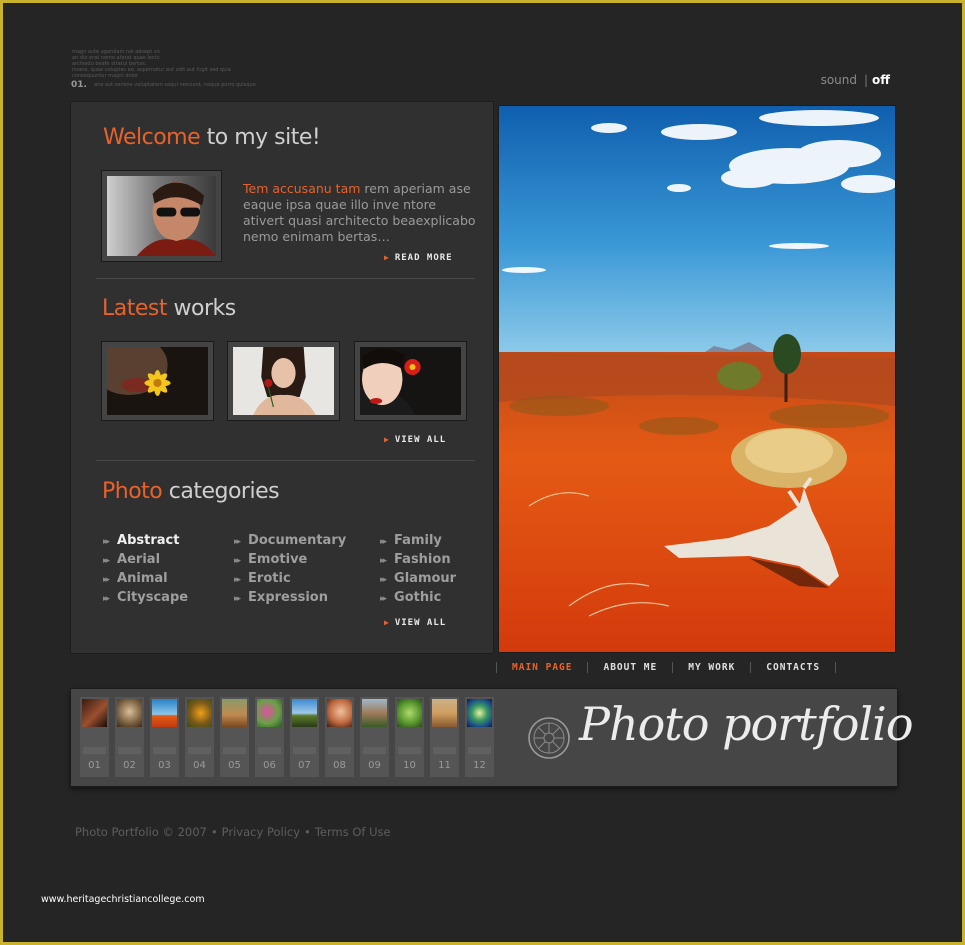 The width and height of the screenshot is (965, 945). Describe the element at coordinates (261, 832) in the screenshot. I see `footer-privacy-link: Privacy Policy` at that location.